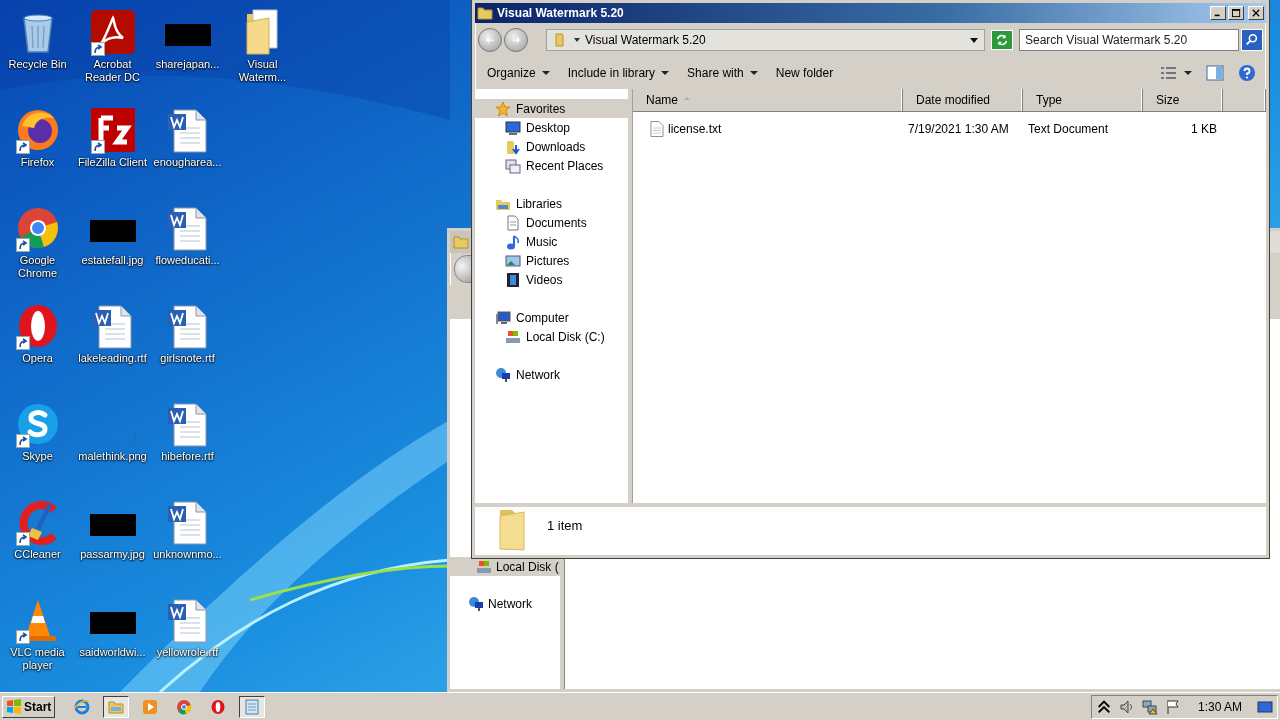  I want to click on icon-label: estatefall.jpg, so click(112, 260).